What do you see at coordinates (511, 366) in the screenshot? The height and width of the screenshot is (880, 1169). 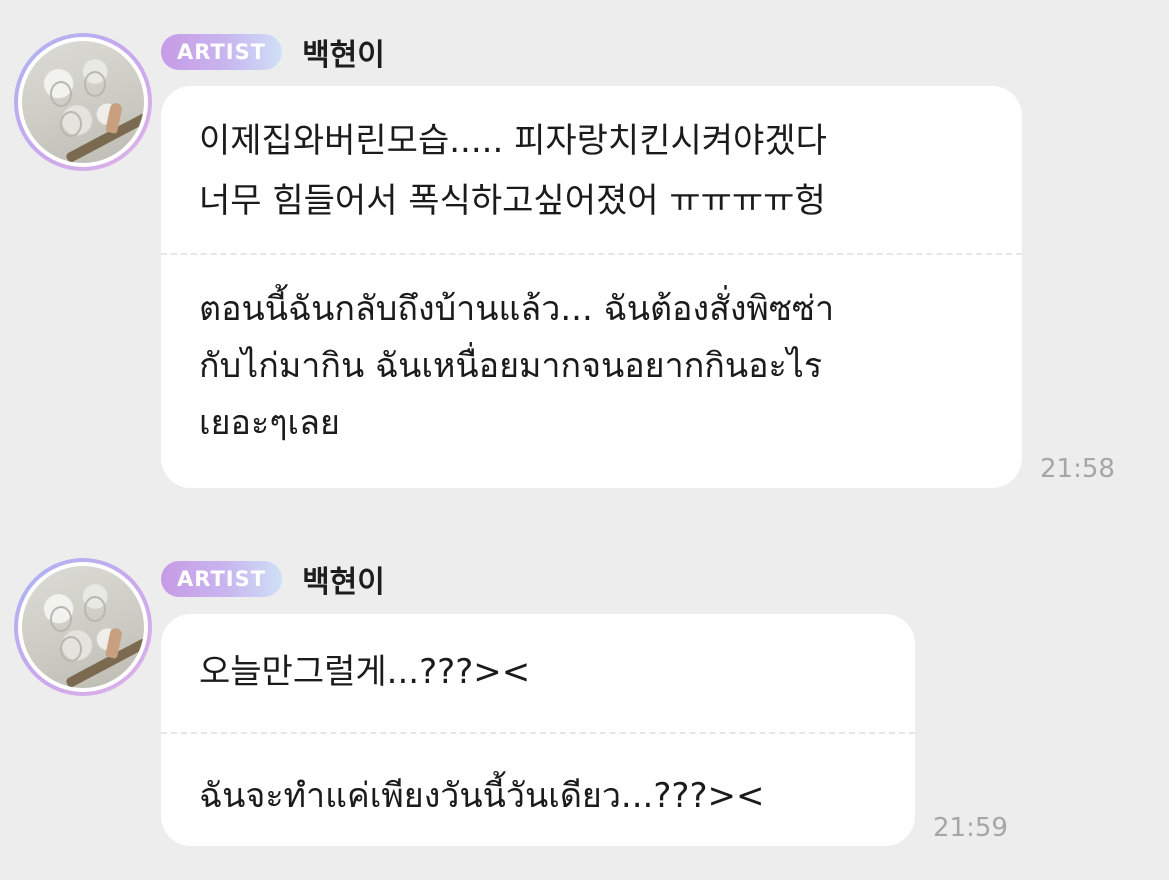 I see `message-line: กับไก่มากิน ฉันเหนื่อยมากจนอยากกินอะไร` at bounding box center [511, 366].